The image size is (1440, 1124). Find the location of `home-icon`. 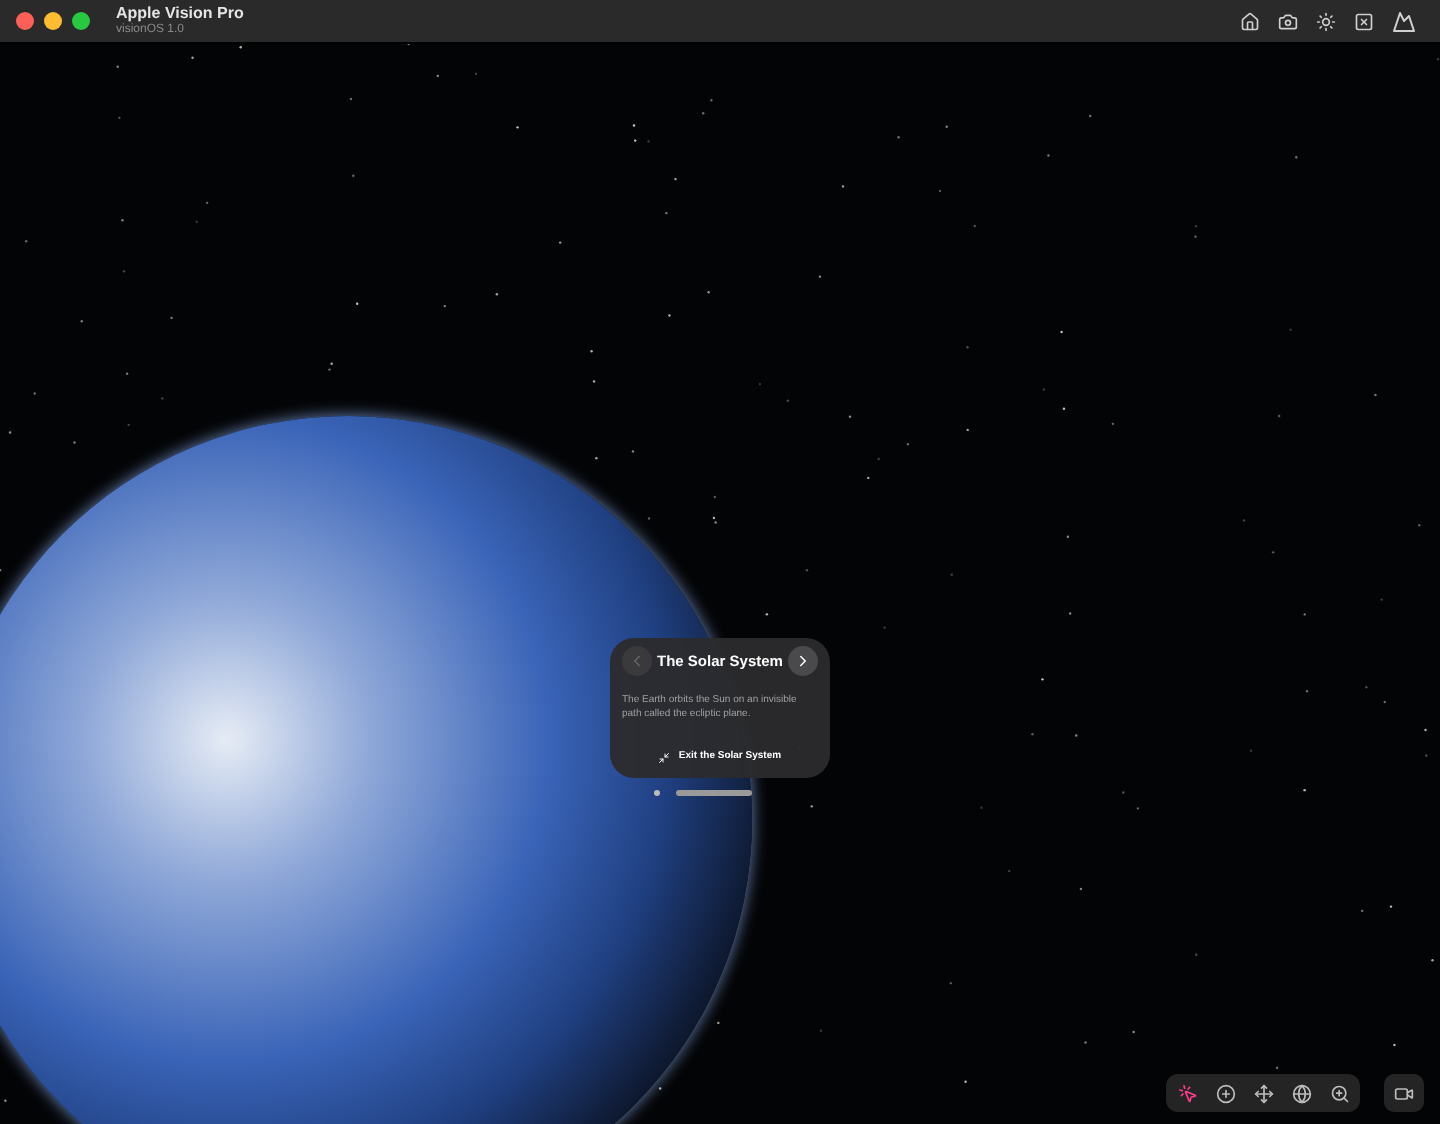

home-icon is located at coordinates (1250, 21).